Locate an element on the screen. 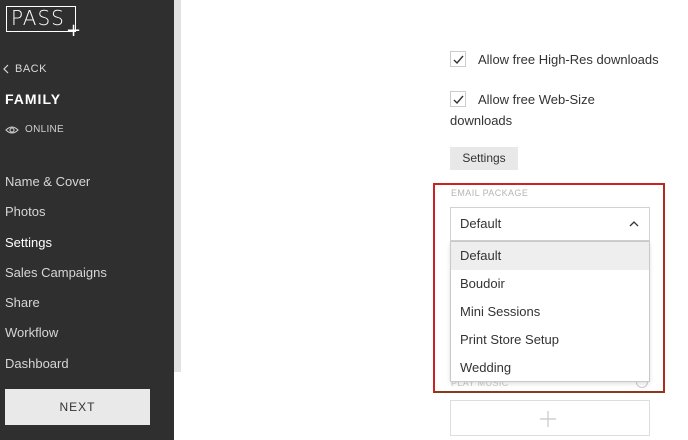 This screenshot has width=688, height=440. websize-label-line2: downloads is located at coordinates (481, 120).